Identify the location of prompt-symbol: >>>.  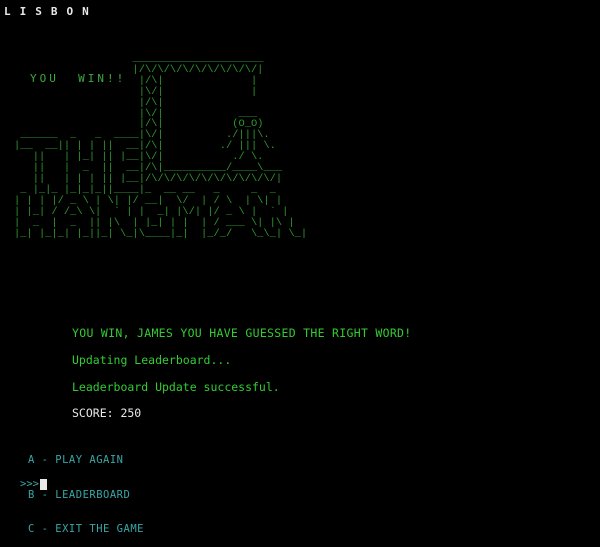
(29, 484).